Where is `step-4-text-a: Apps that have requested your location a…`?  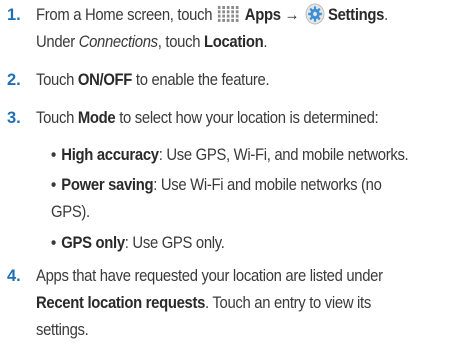 step-4-text-a: Apps that have requested your location a… is located at coordinates (209, 276).